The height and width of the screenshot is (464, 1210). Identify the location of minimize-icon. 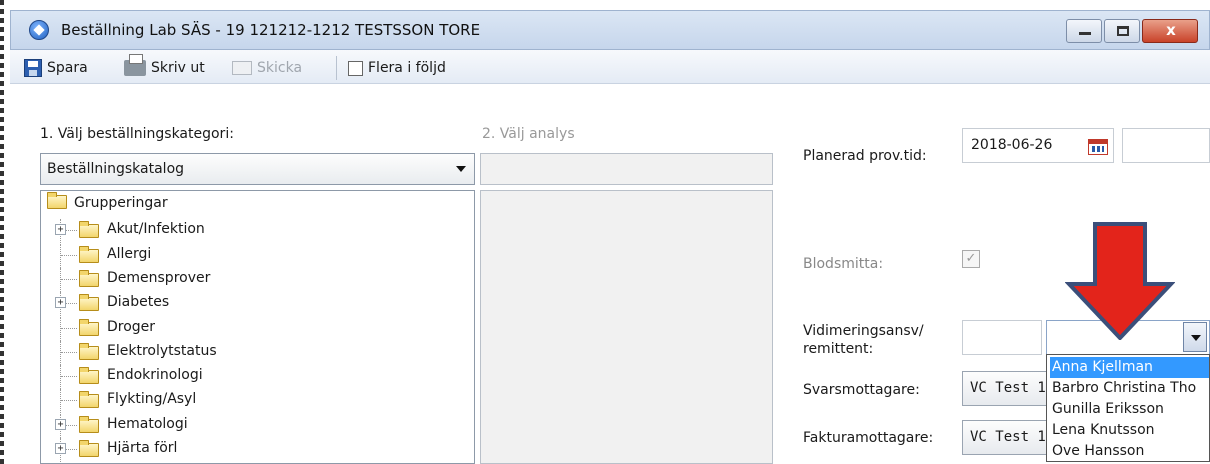
(1085, 33).